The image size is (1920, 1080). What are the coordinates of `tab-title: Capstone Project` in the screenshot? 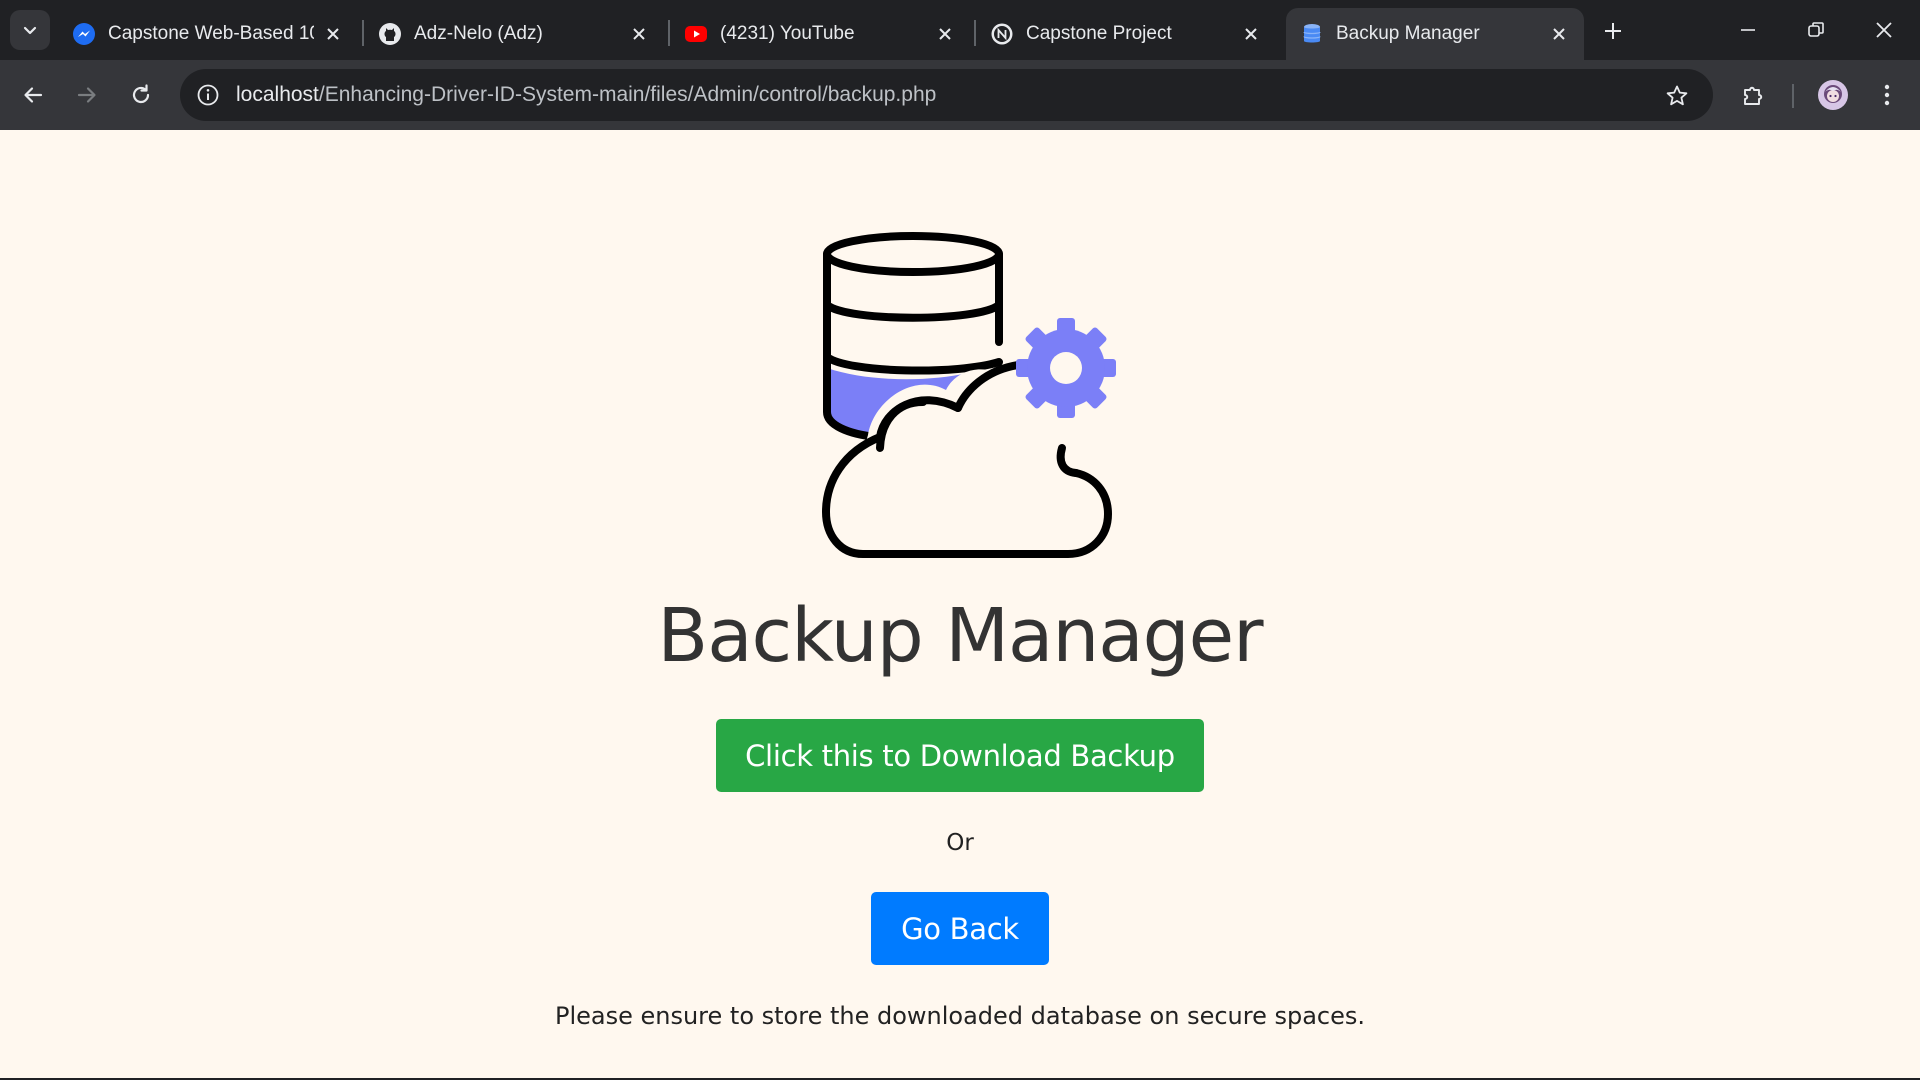 It's located at (1099, 33).